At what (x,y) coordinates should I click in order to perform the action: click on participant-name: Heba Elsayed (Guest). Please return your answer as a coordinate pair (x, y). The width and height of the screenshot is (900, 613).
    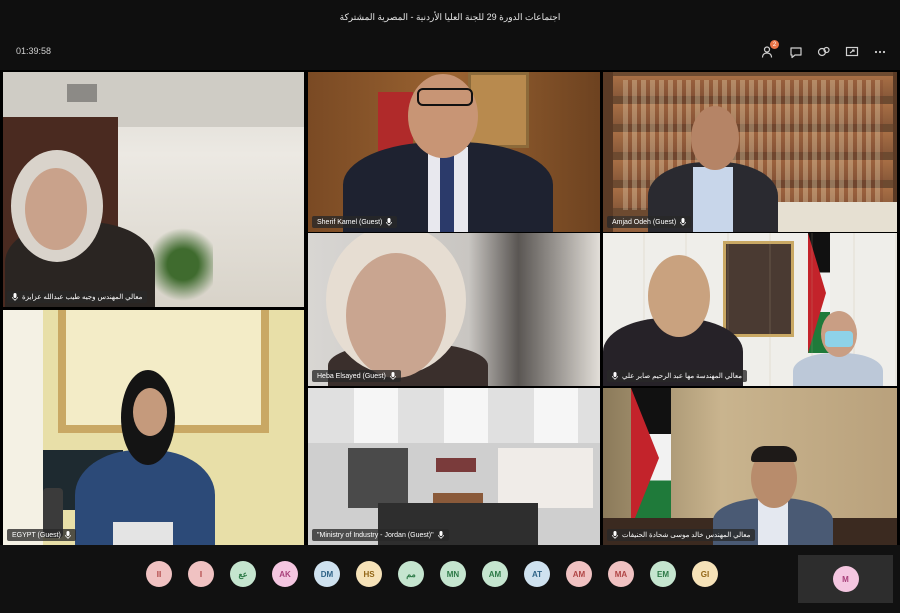
    Looking at the image, I should click on (351, 376).